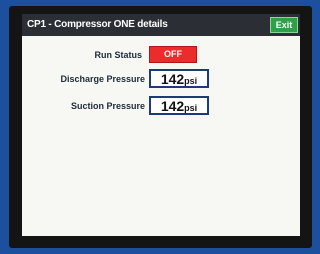 The width and height of the screenshot is (320, 254). I want to click on discharge-pressure-label: Discharge Pressure, so click(102, 79).